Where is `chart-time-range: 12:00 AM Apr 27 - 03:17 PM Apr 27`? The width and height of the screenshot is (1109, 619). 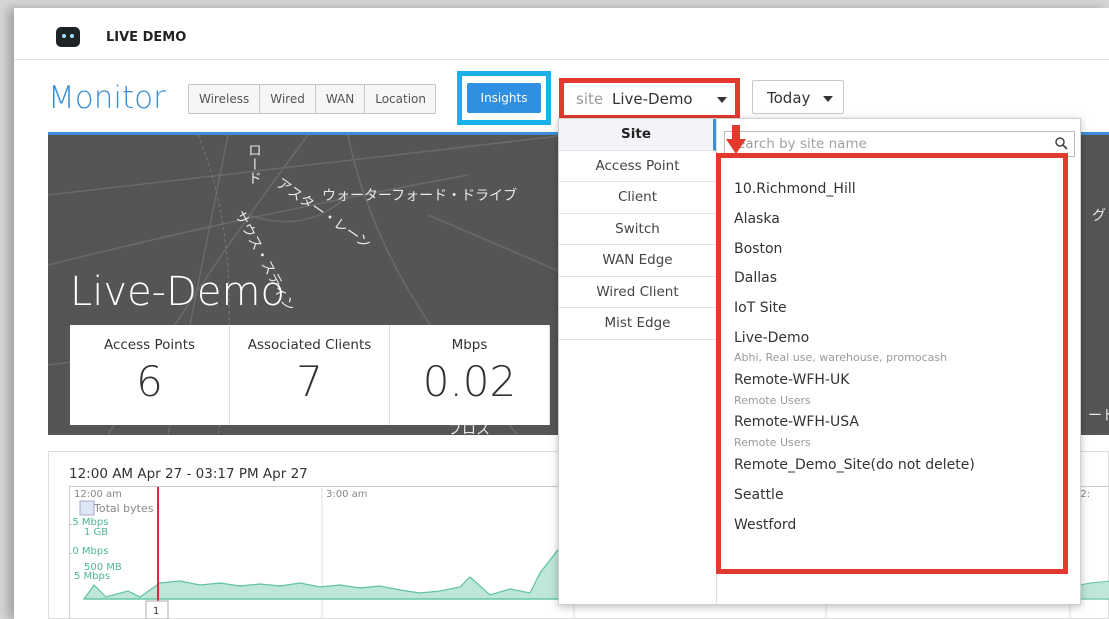
chart-time-range: 12:00 AM Apr 27 - 03:17 PM Apr 27 is located at coordinates (188, 474).